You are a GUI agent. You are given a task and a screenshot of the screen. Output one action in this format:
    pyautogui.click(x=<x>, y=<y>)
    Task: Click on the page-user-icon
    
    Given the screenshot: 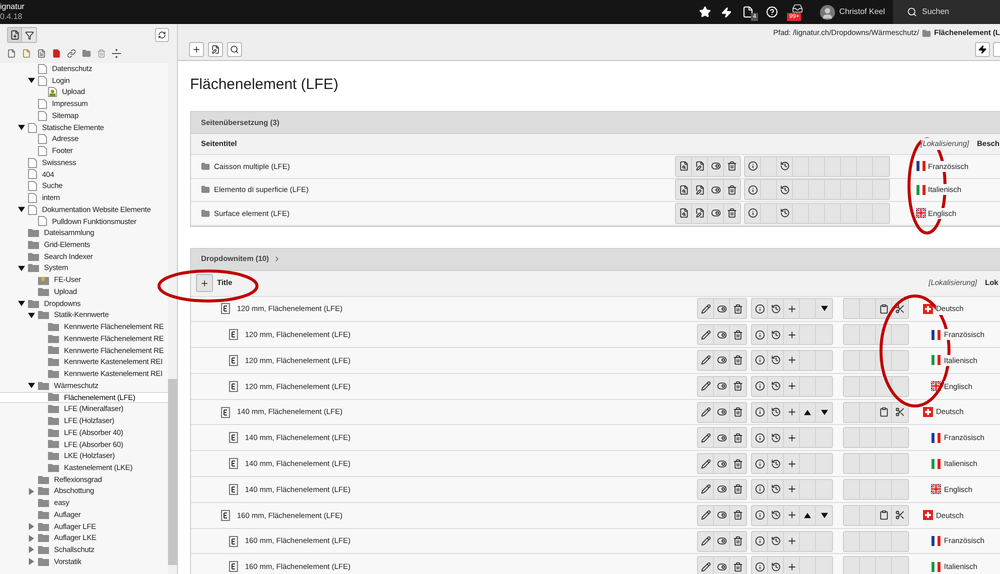 What is the action you would take?
    pyautogui.click(x=26, y=53)
    